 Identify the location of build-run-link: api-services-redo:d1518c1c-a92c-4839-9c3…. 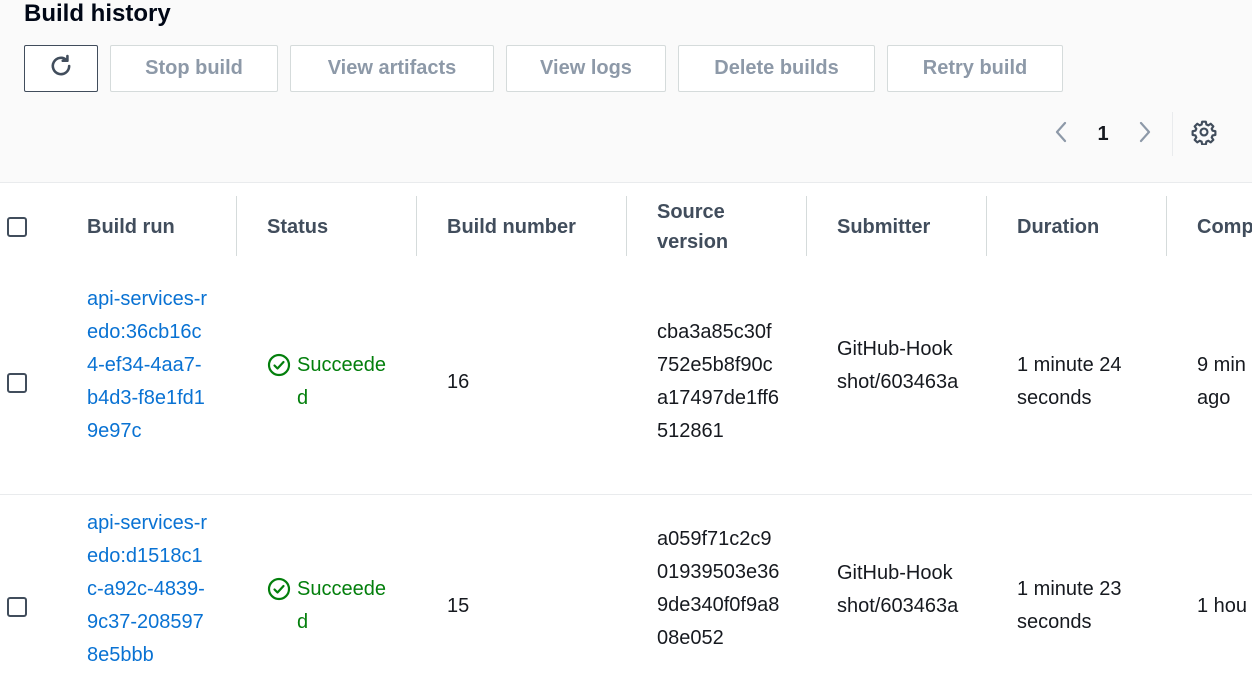
(149, 589).